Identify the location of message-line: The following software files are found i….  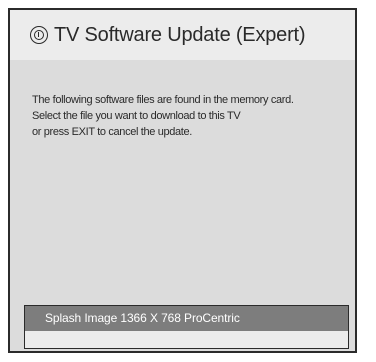
(163, 100).